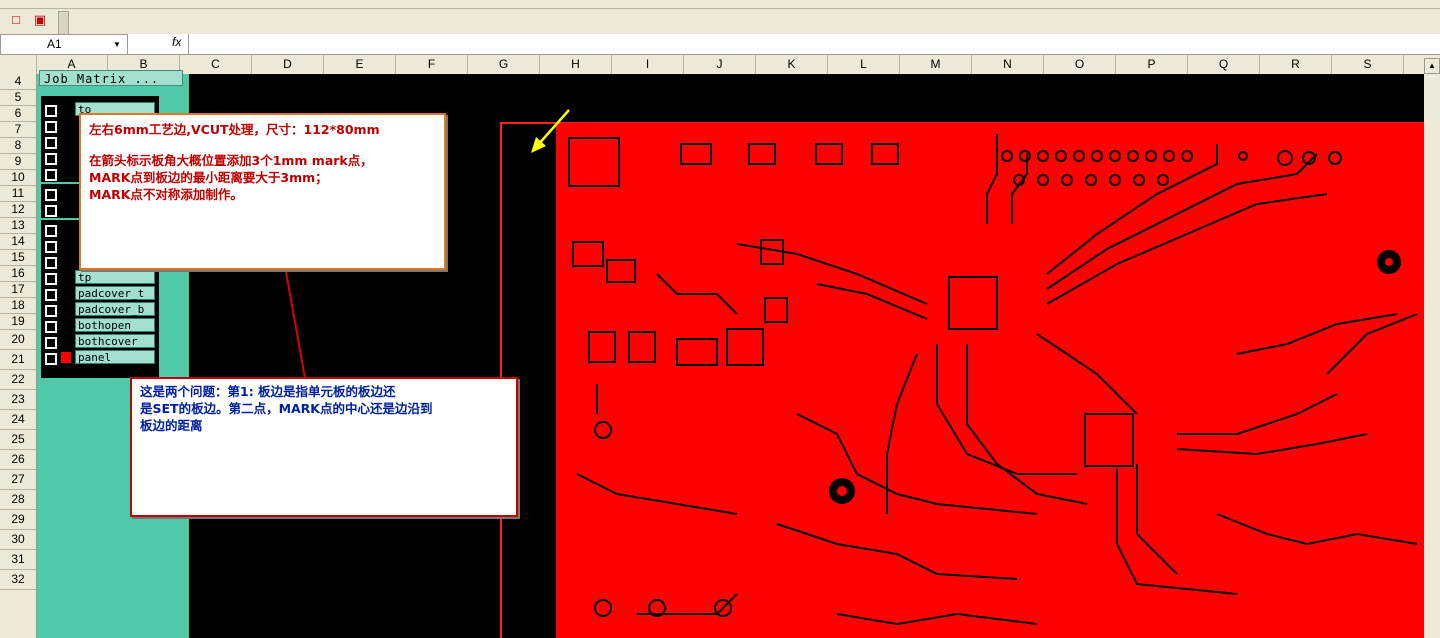  Describe the element at coordinates (18, 440) in the screenshot. I see `row-header-25: 25` at that location.